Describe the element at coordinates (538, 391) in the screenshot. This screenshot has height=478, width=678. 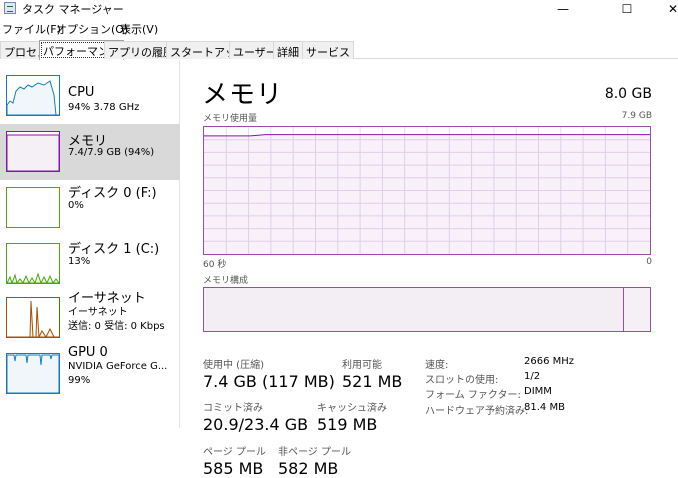
I see `detail-form-factor-value: DIMM` at that location.